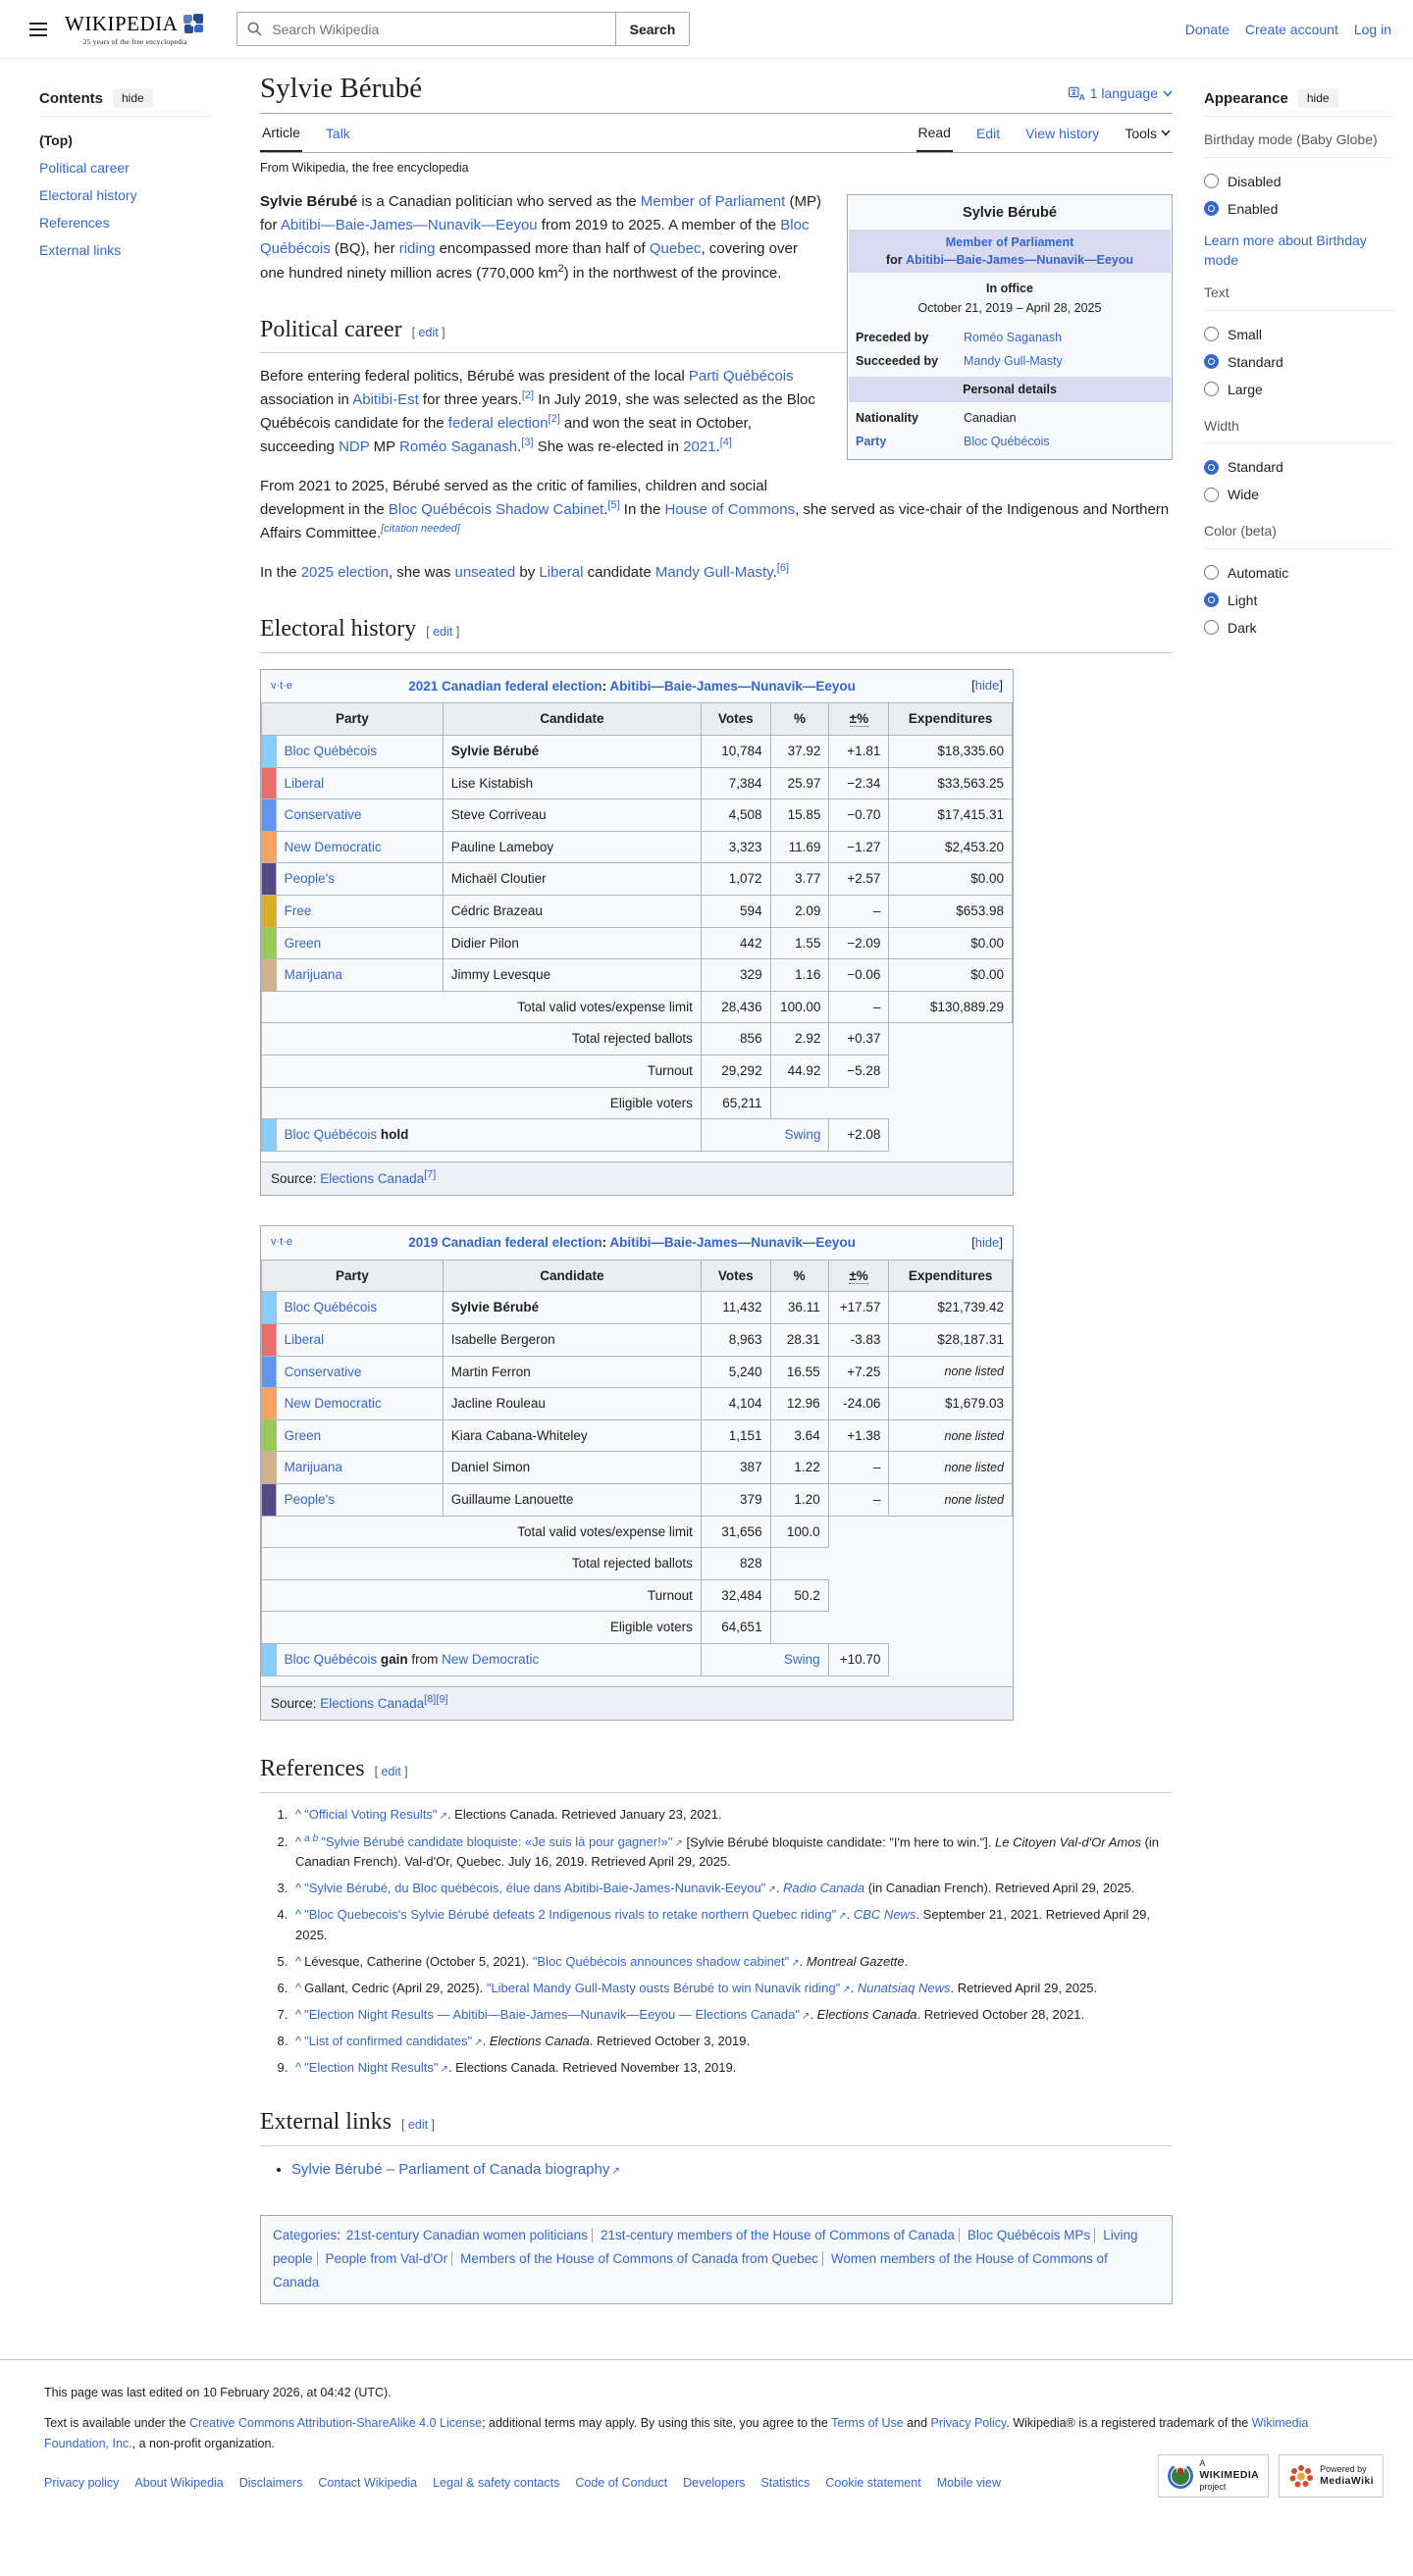  What do you see at coordinates (409, 225) in the screenshot?
I see `wiki-link: Abitibi—Baie-James—Nunavik—Eeyou` at bounding box center [409, 225].